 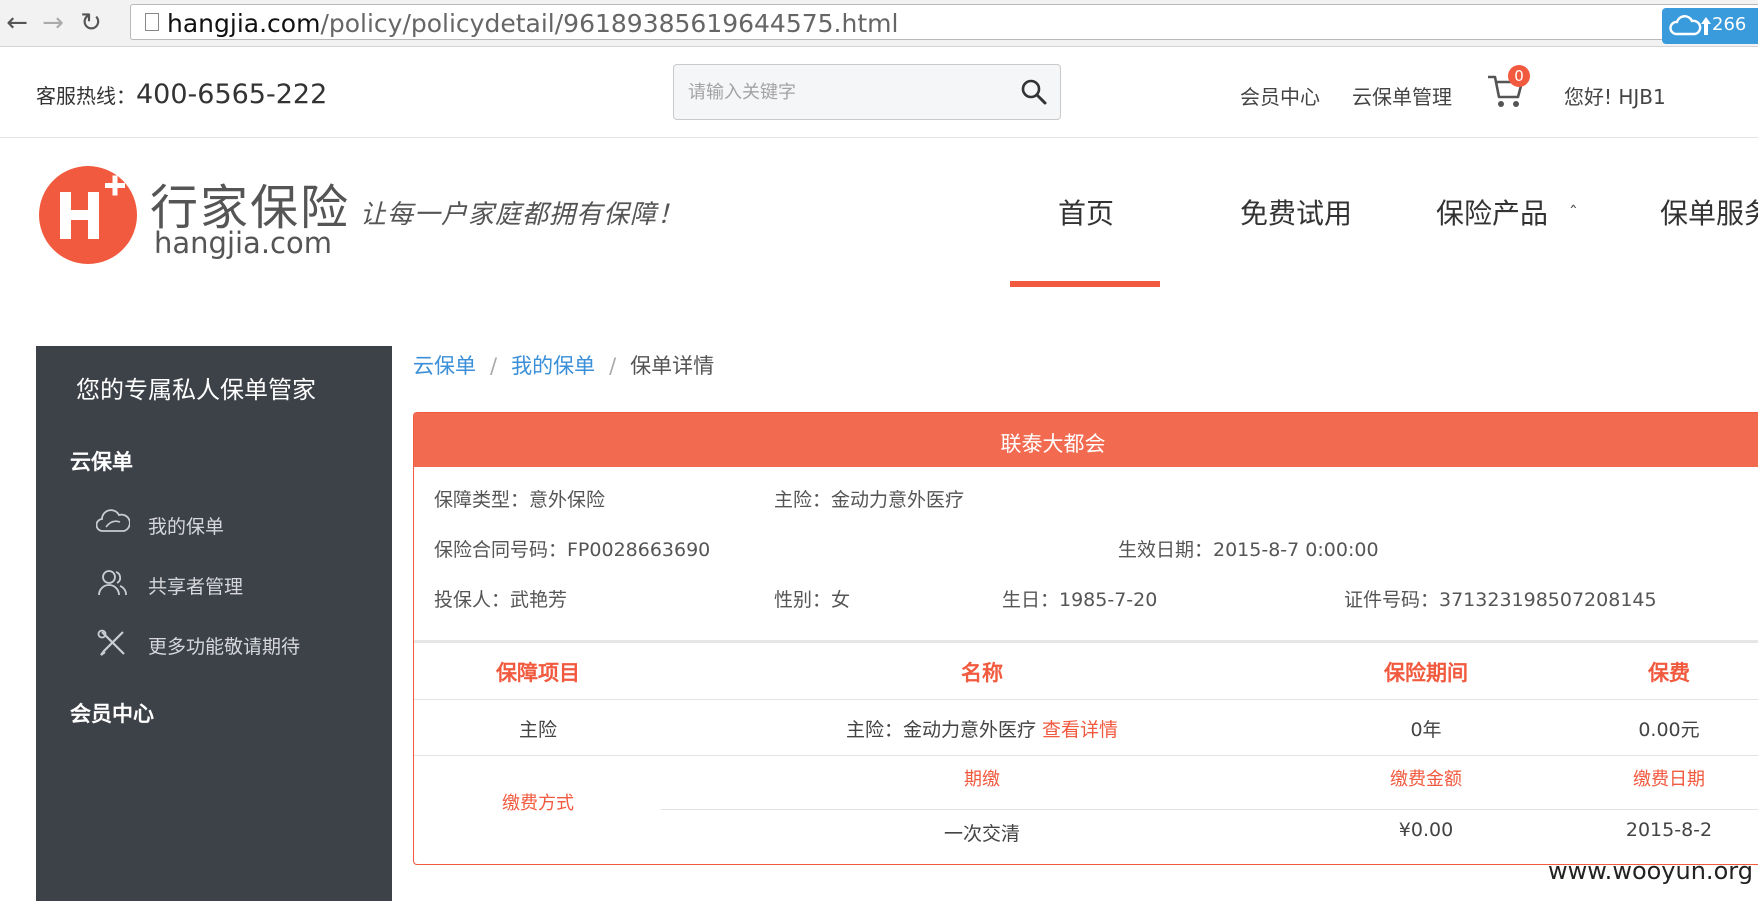 I want to click on upload-count: 266, so click(x=1729, y=24).